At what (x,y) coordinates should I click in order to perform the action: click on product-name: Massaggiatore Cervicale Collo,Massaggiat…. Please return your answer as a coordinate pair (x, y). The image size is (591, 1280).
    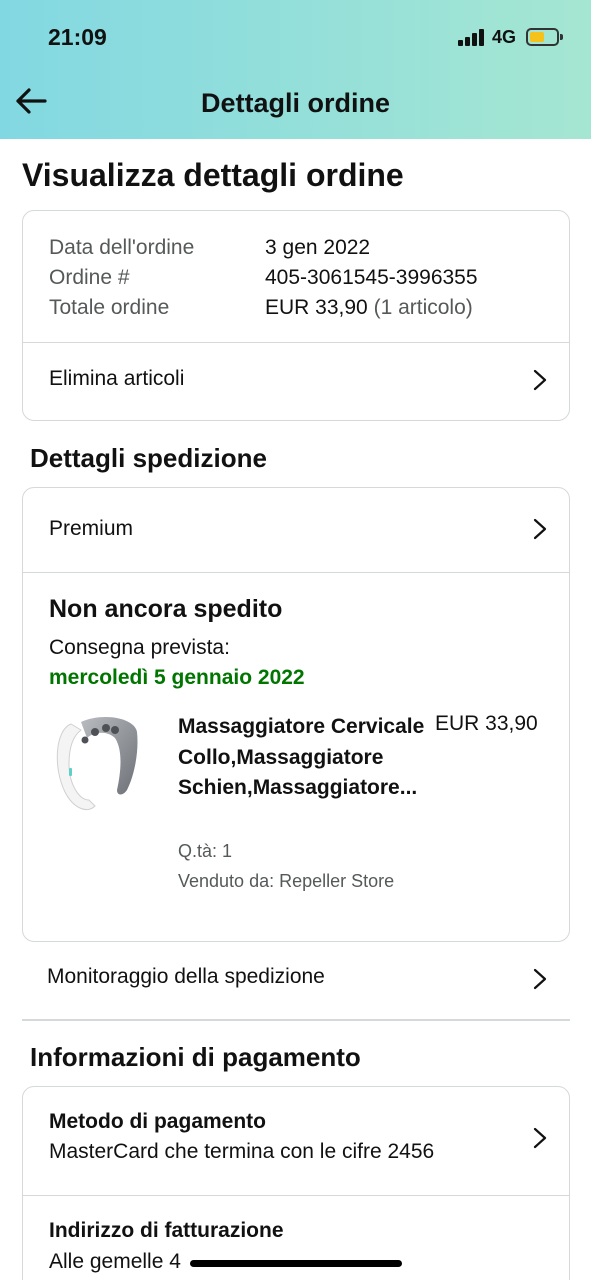
    Looking at the image, I should click on (308, 758).